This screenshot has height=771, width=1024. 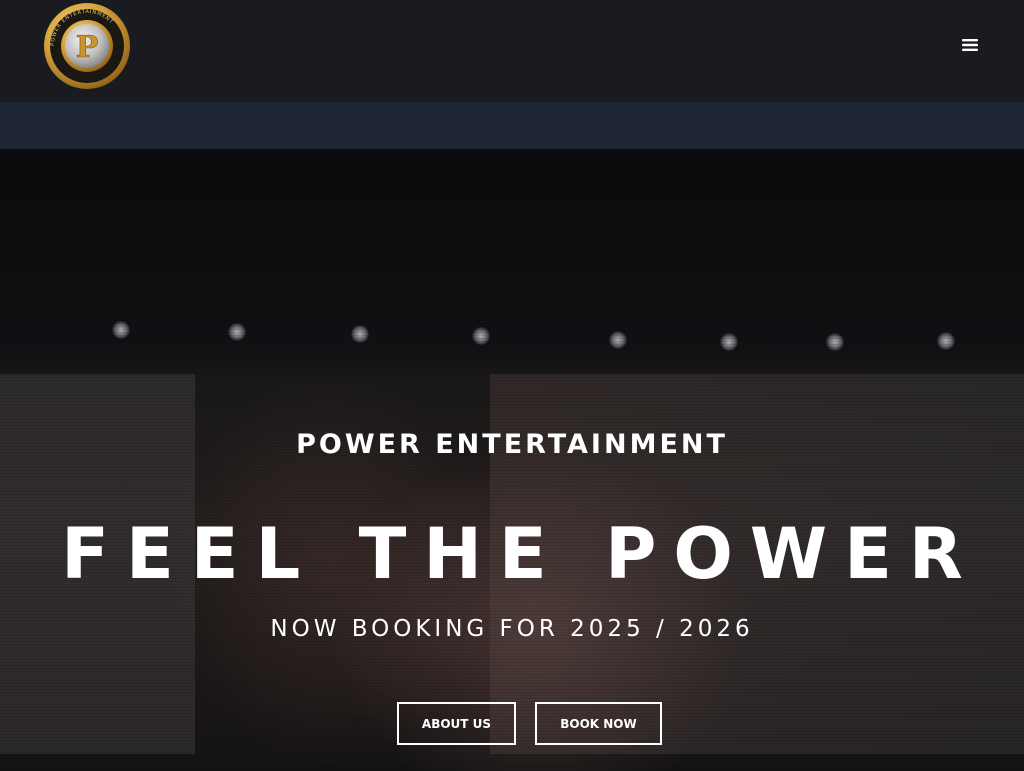 What do you see at coordinates (520, 554) in the screenshot?
I see `hero-headline: FEEL THE POWER` at bounding box center [520, 554].